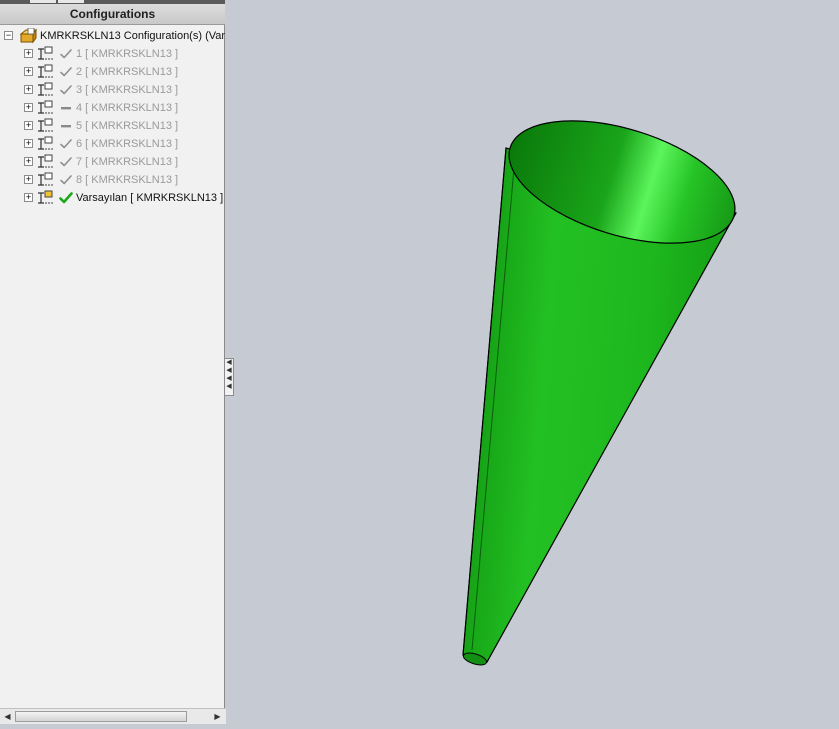  Describe the element at coordinates (127, 108) in the screenshot. I see `configuration-label: 4 [ KMRKRSKLN13 ]` at that location.